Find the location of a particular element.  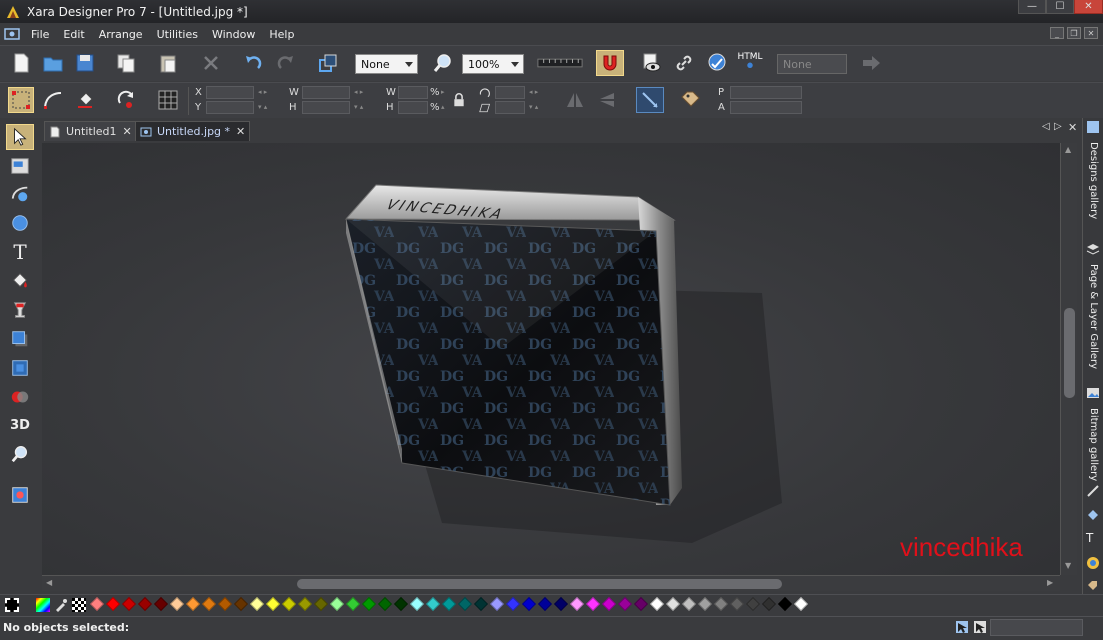

colour-gallery-icon is located at coordinates (1093, 563).